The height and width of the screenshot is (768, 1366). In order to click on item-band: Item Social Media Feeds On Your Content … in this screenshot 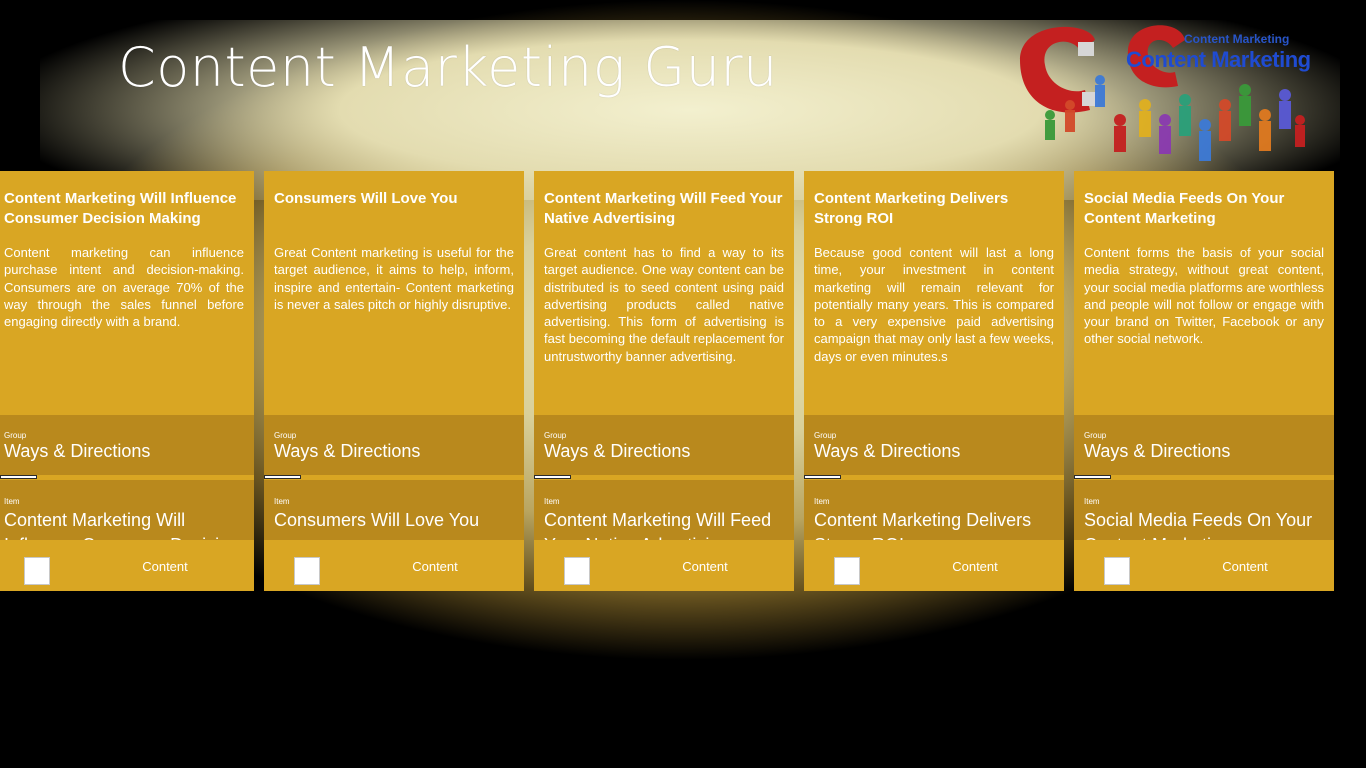, I will do `click(1204, 510)`.